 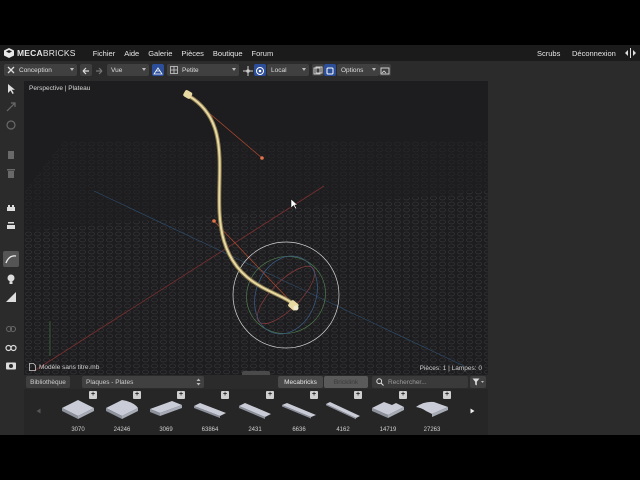 I want to click on file-name: Modèle sans titre.mb, so click(x=64, y=367).